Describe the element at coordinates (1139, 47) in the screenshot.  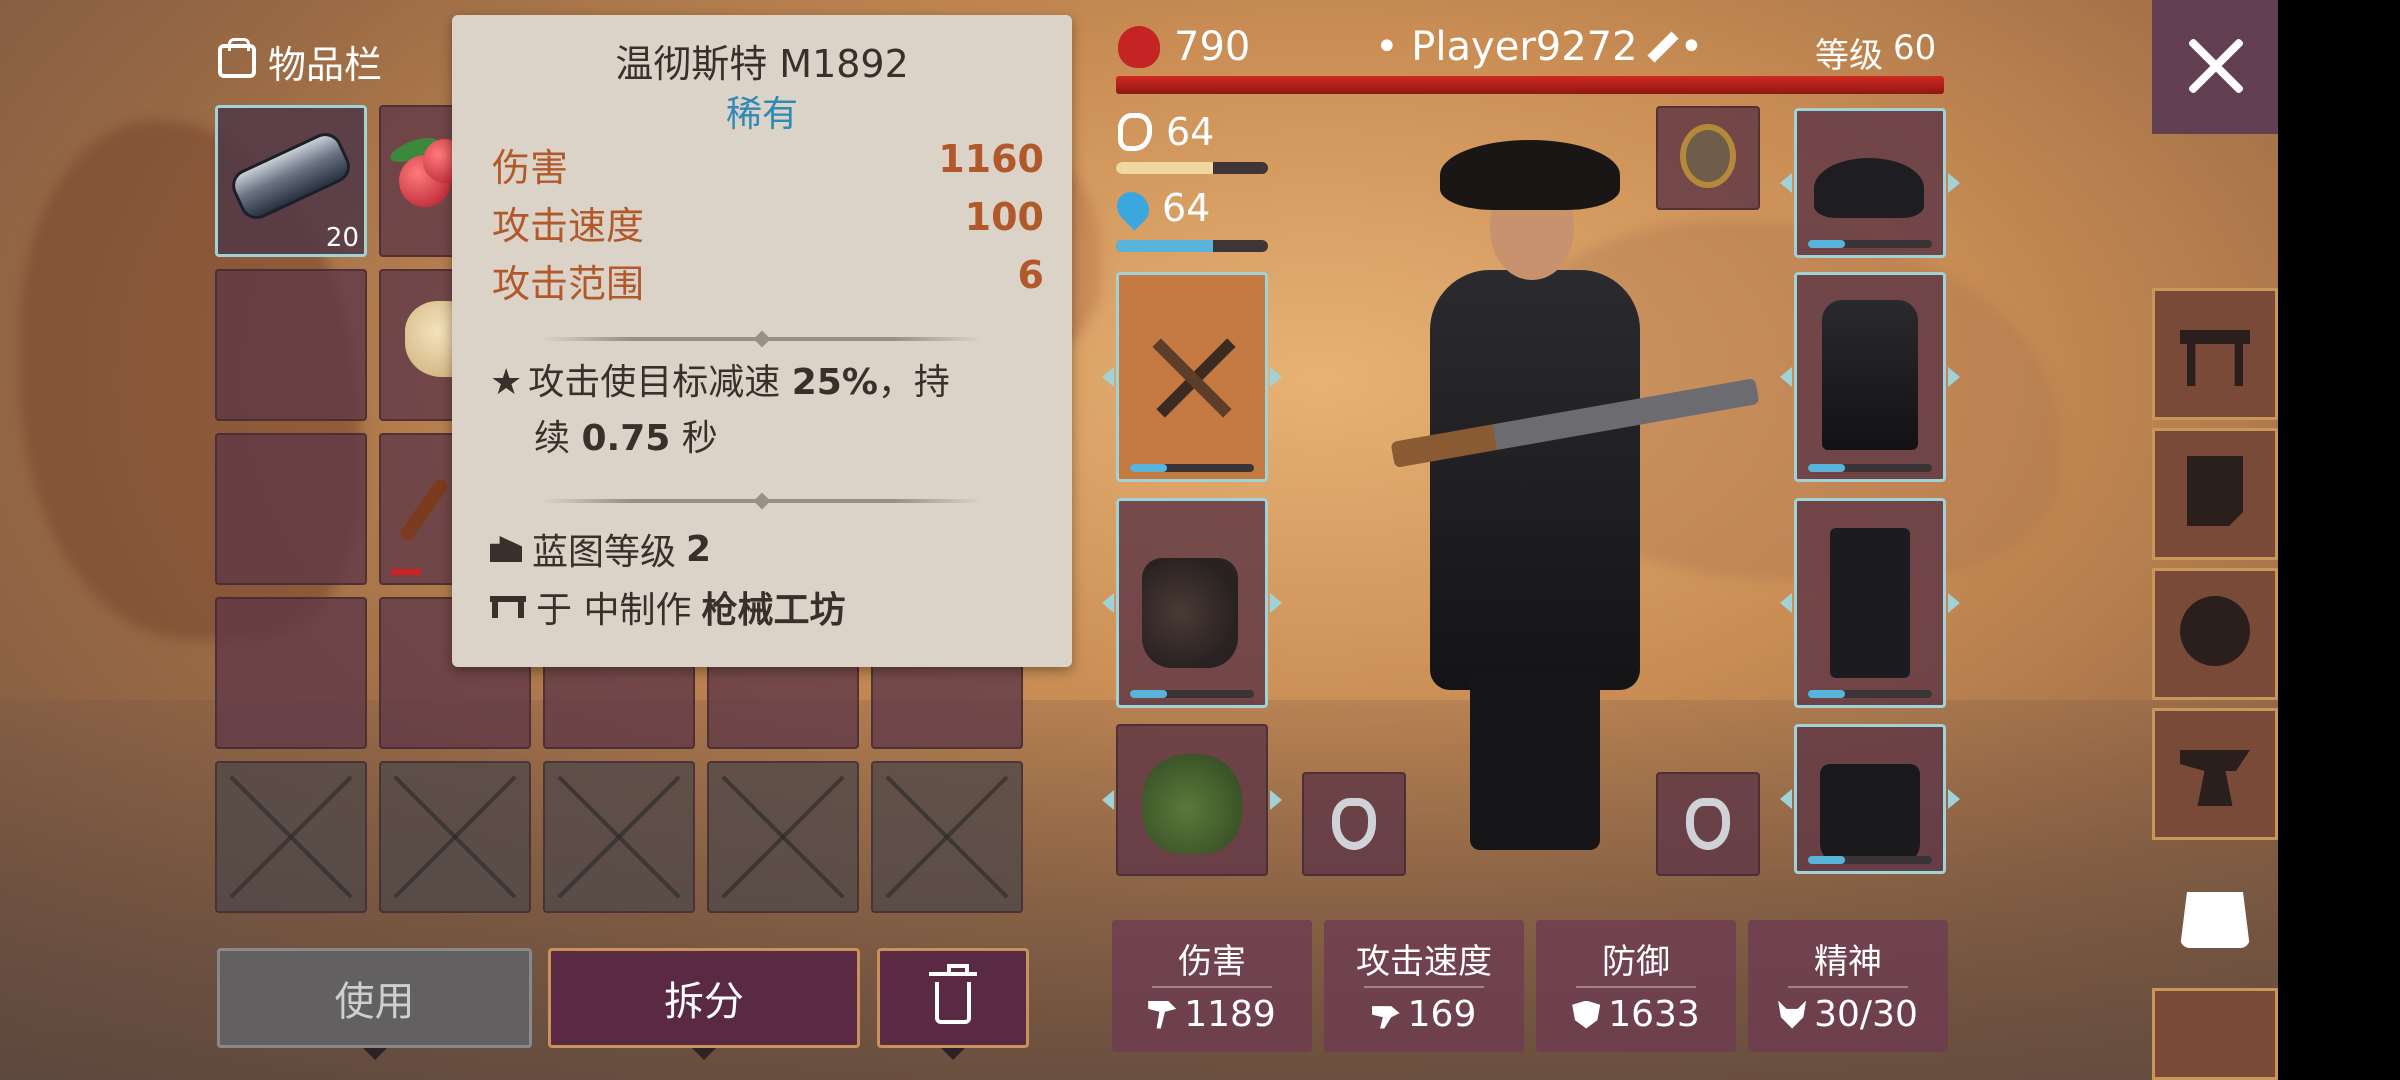
I see `health-icon` at that location.